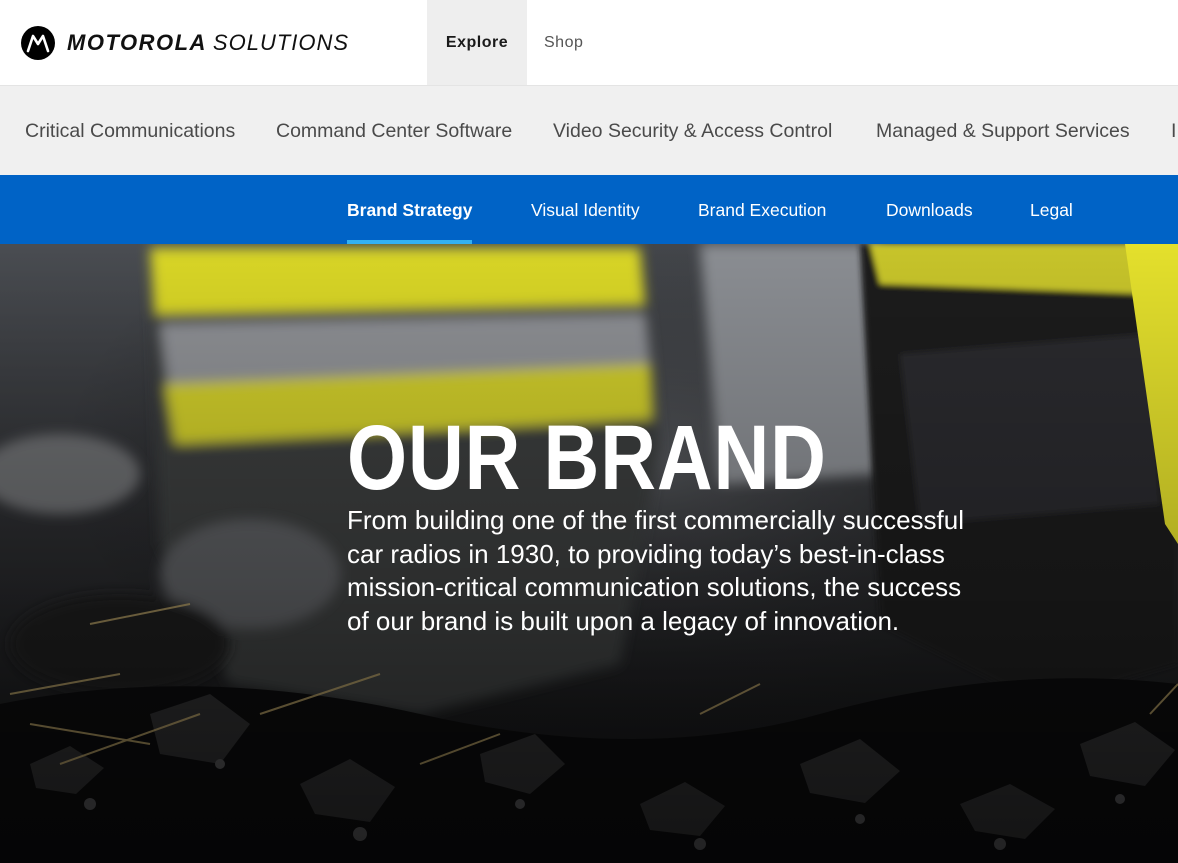 The width and height of the screenshot is (1178, 863). I want to click on subnav-brand-execution: Brand Execution, so click(762, 209).